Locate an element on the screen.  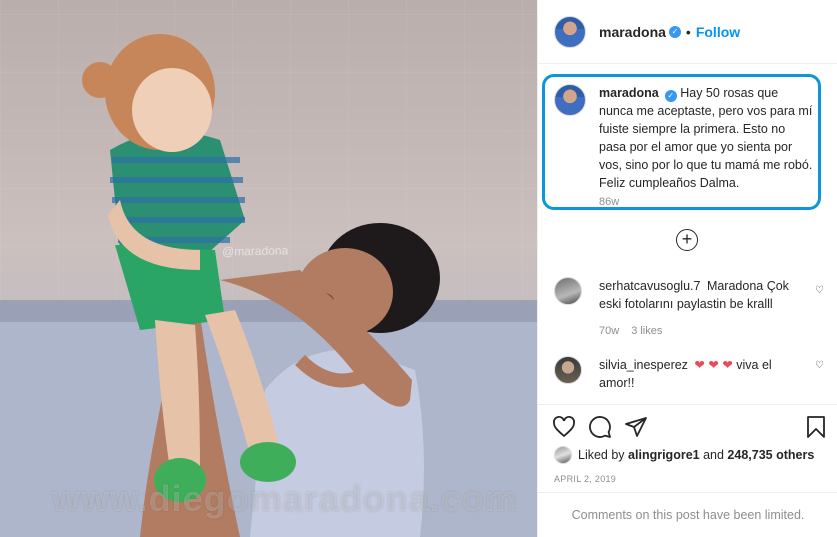
comment-username: serhatcavusoglu.7 is located at coordinates (649, 286).